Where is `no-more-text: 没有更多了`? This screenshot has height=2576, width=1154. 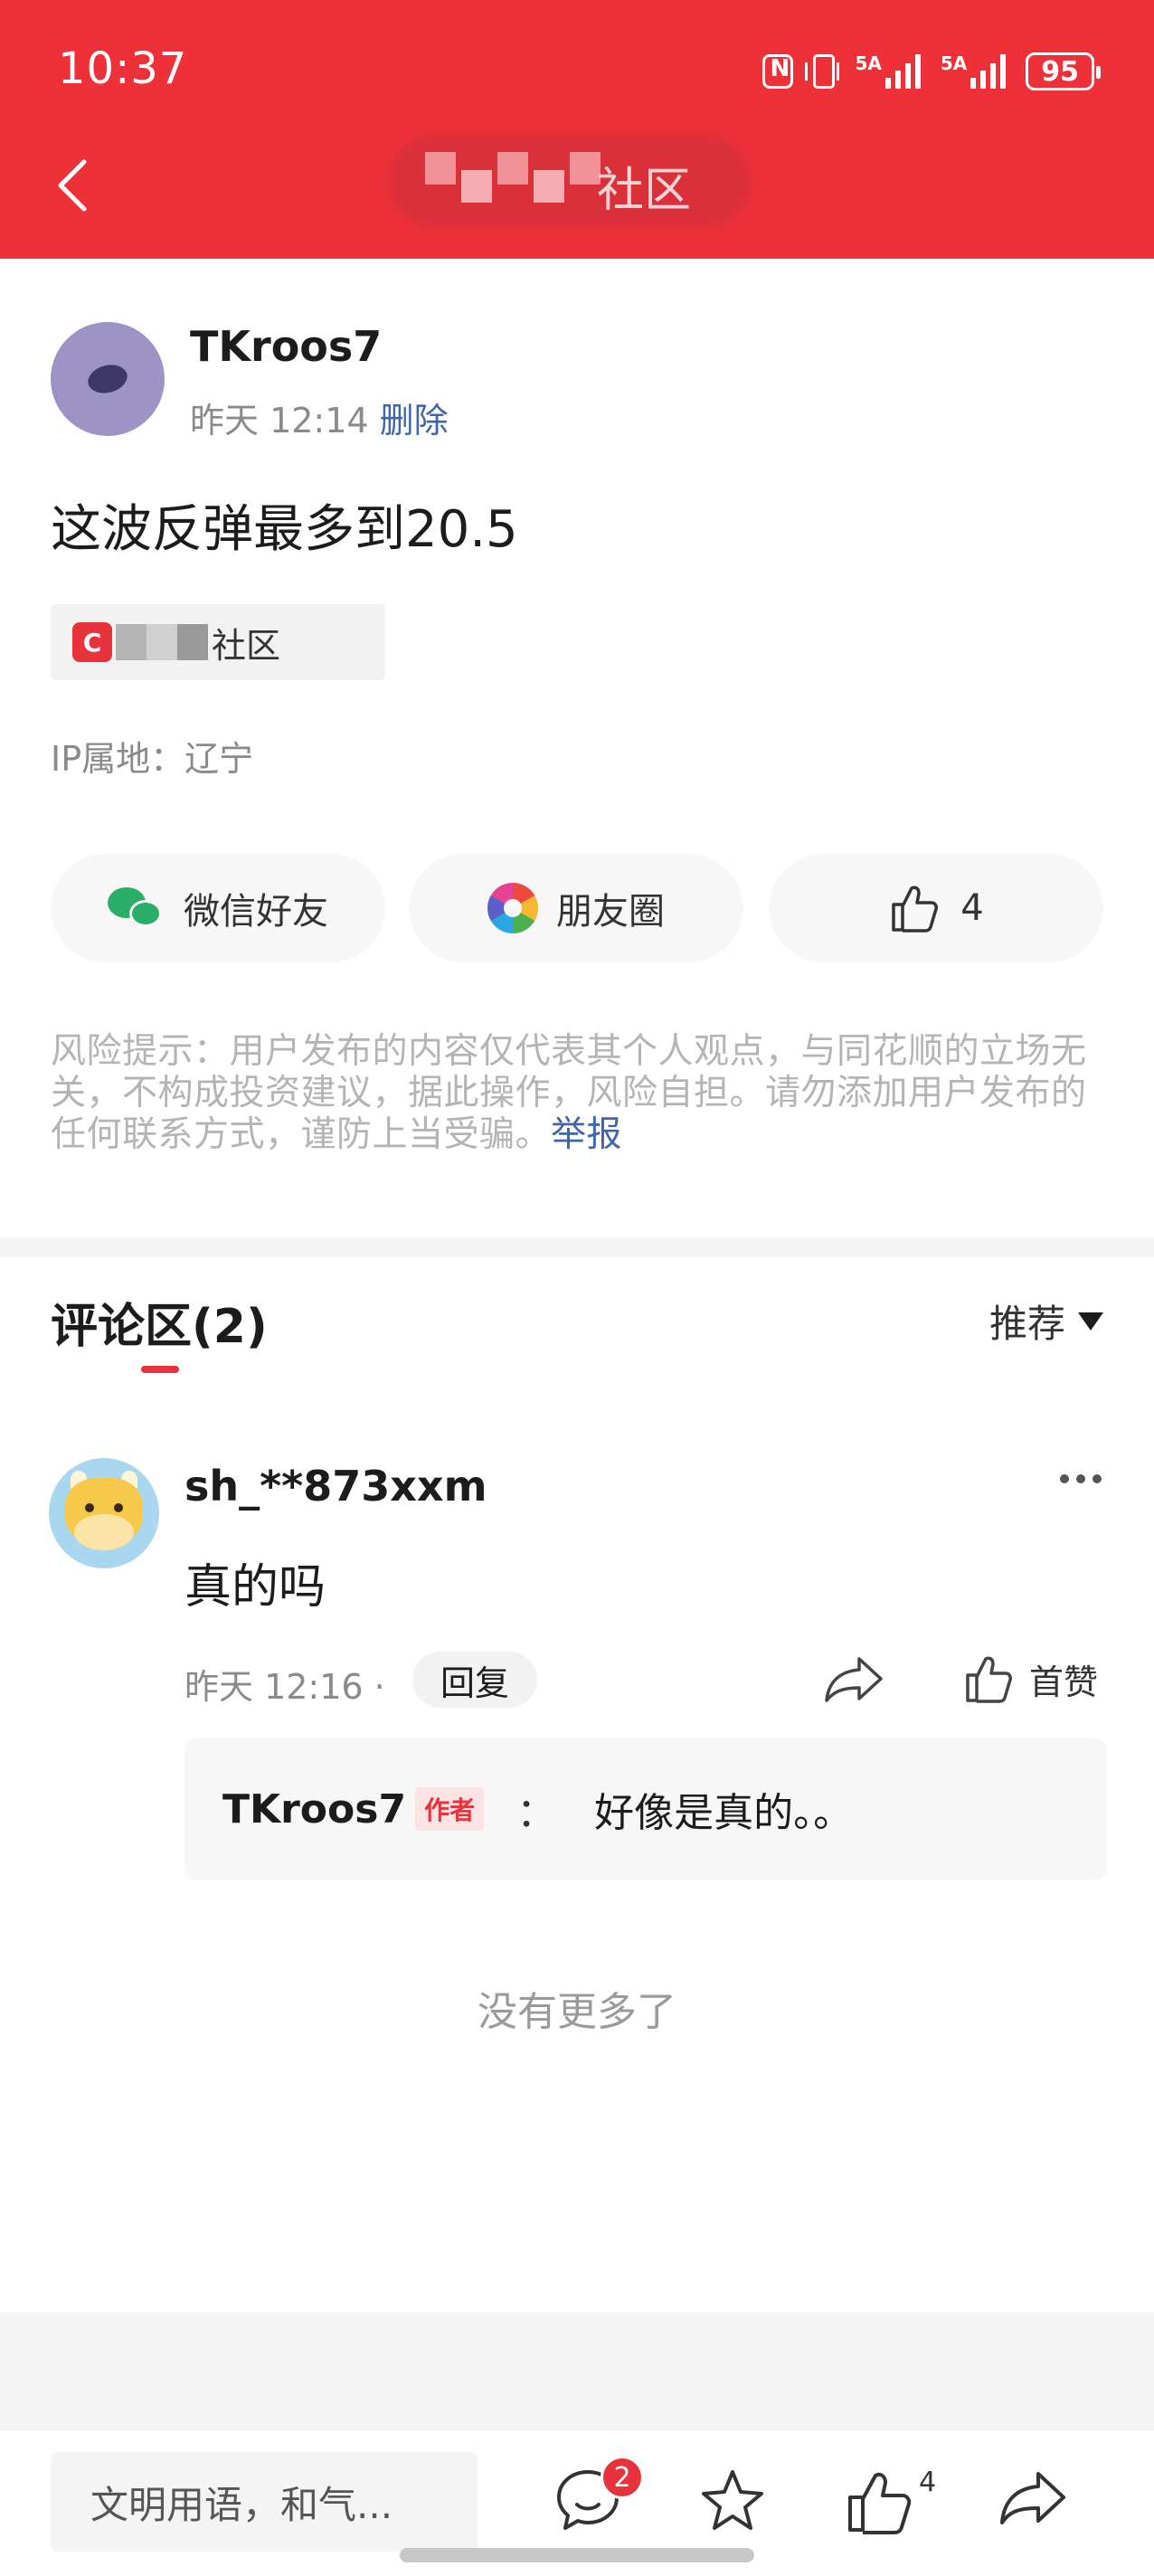
no-more-text: 没有更多了 is located at coordinates (577, 2012).